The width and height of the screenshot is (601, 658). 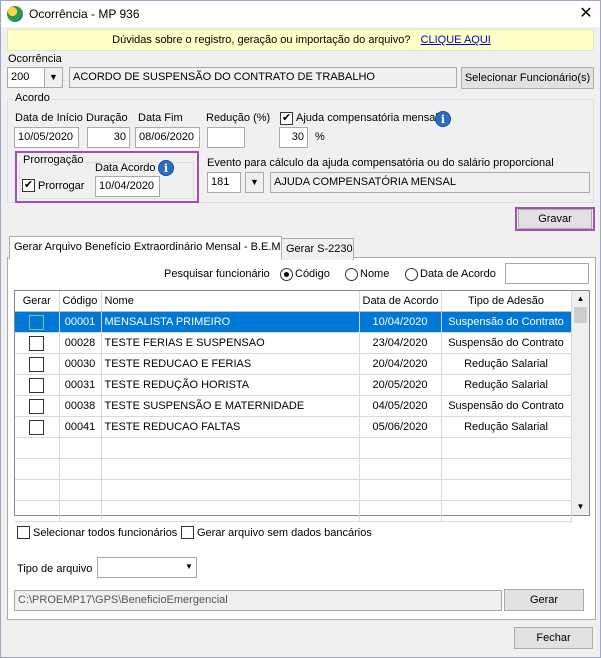 What do you see at coordinates (61, 186) in the screenshot?
I see `prorrogar-label: Prorrogar` at bounding box center [61, 186].